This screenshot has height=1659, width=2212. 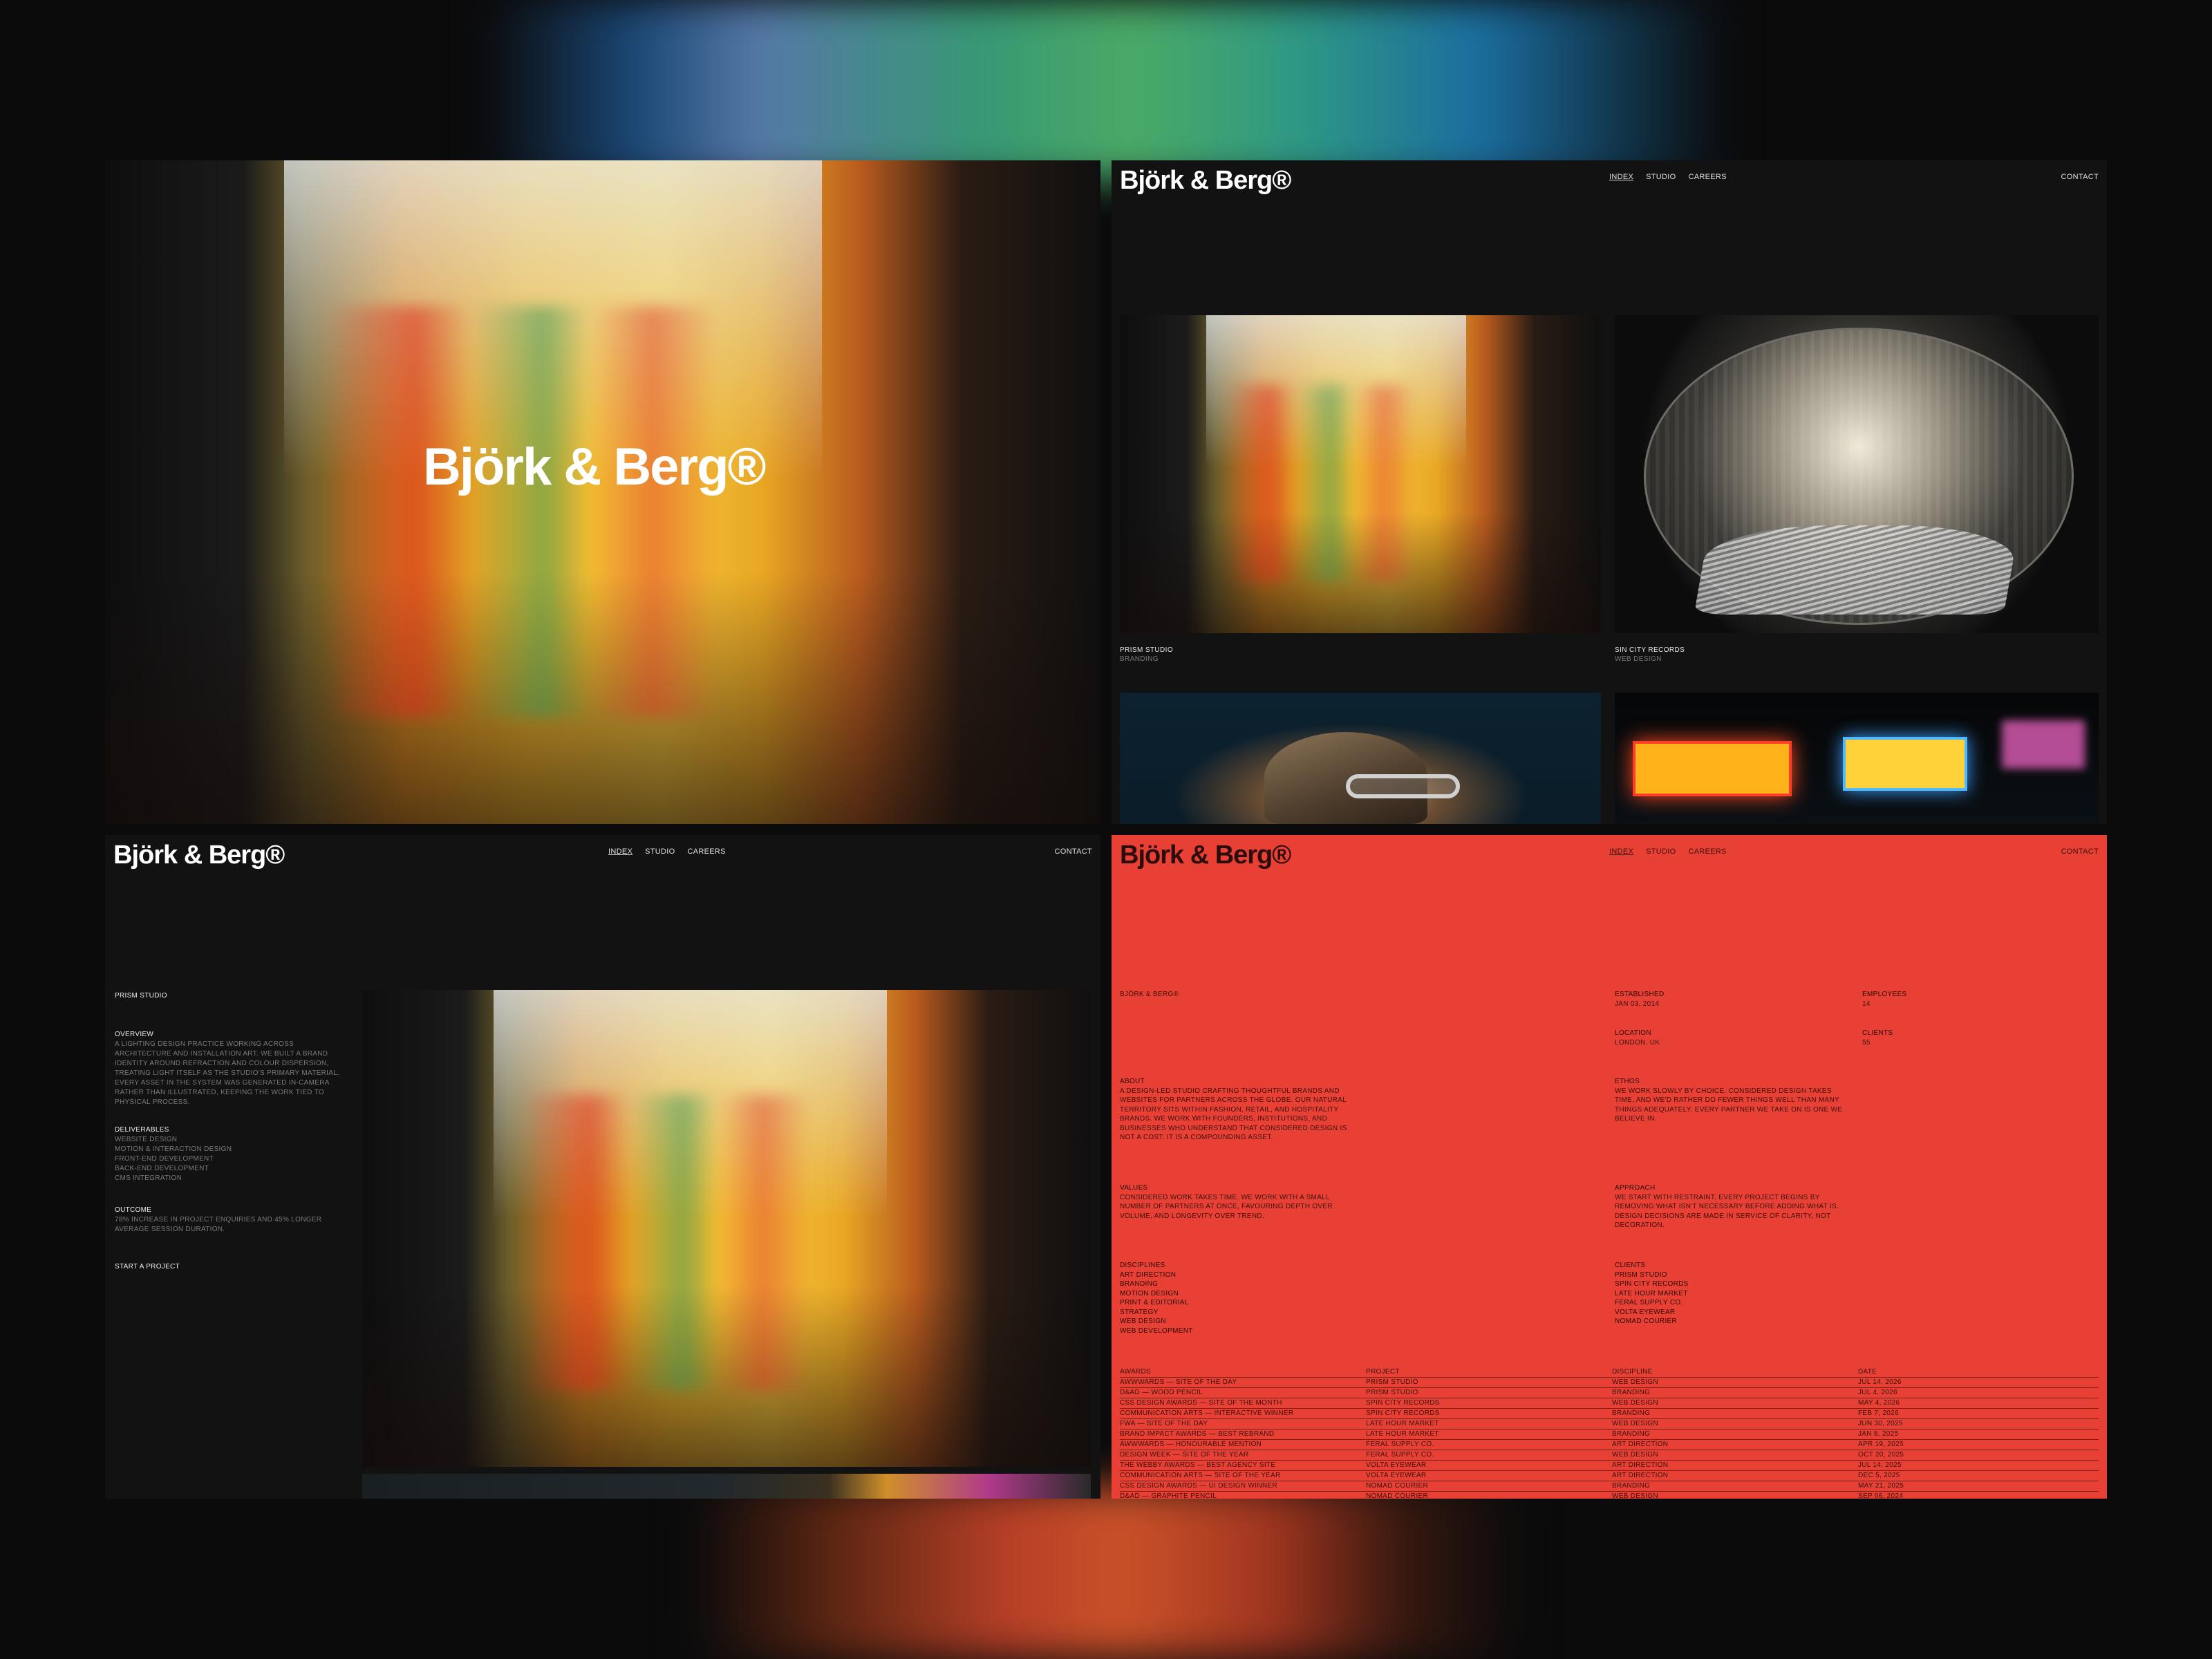 I want to click on table-cell: JUL 14, 2026, so click(x=1880, y=1382).